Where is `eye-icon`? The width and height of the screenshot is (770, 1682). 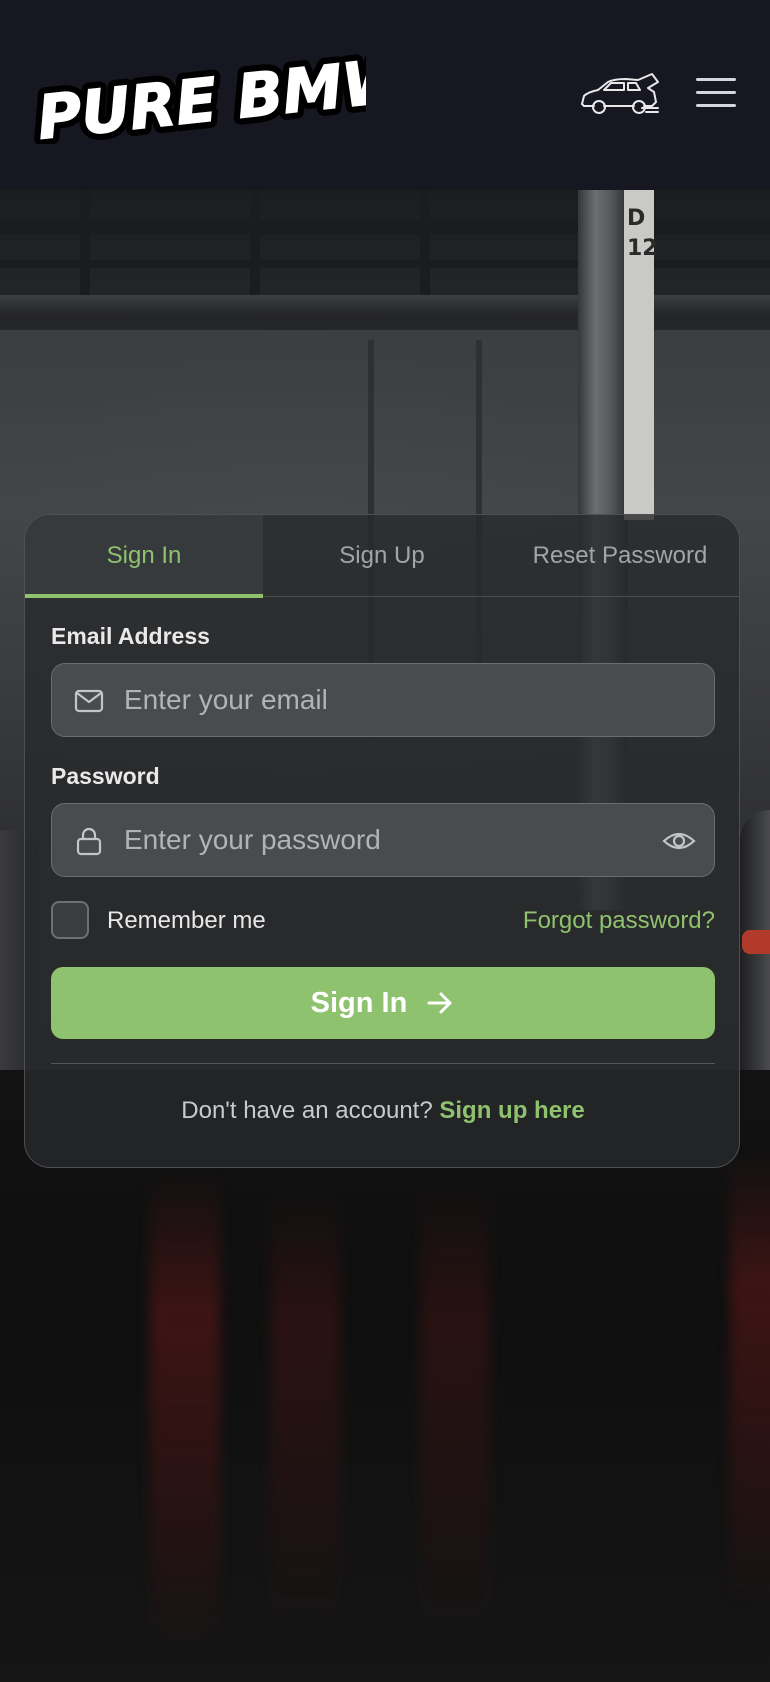 eye-icon is located at coordinates (679, 841).